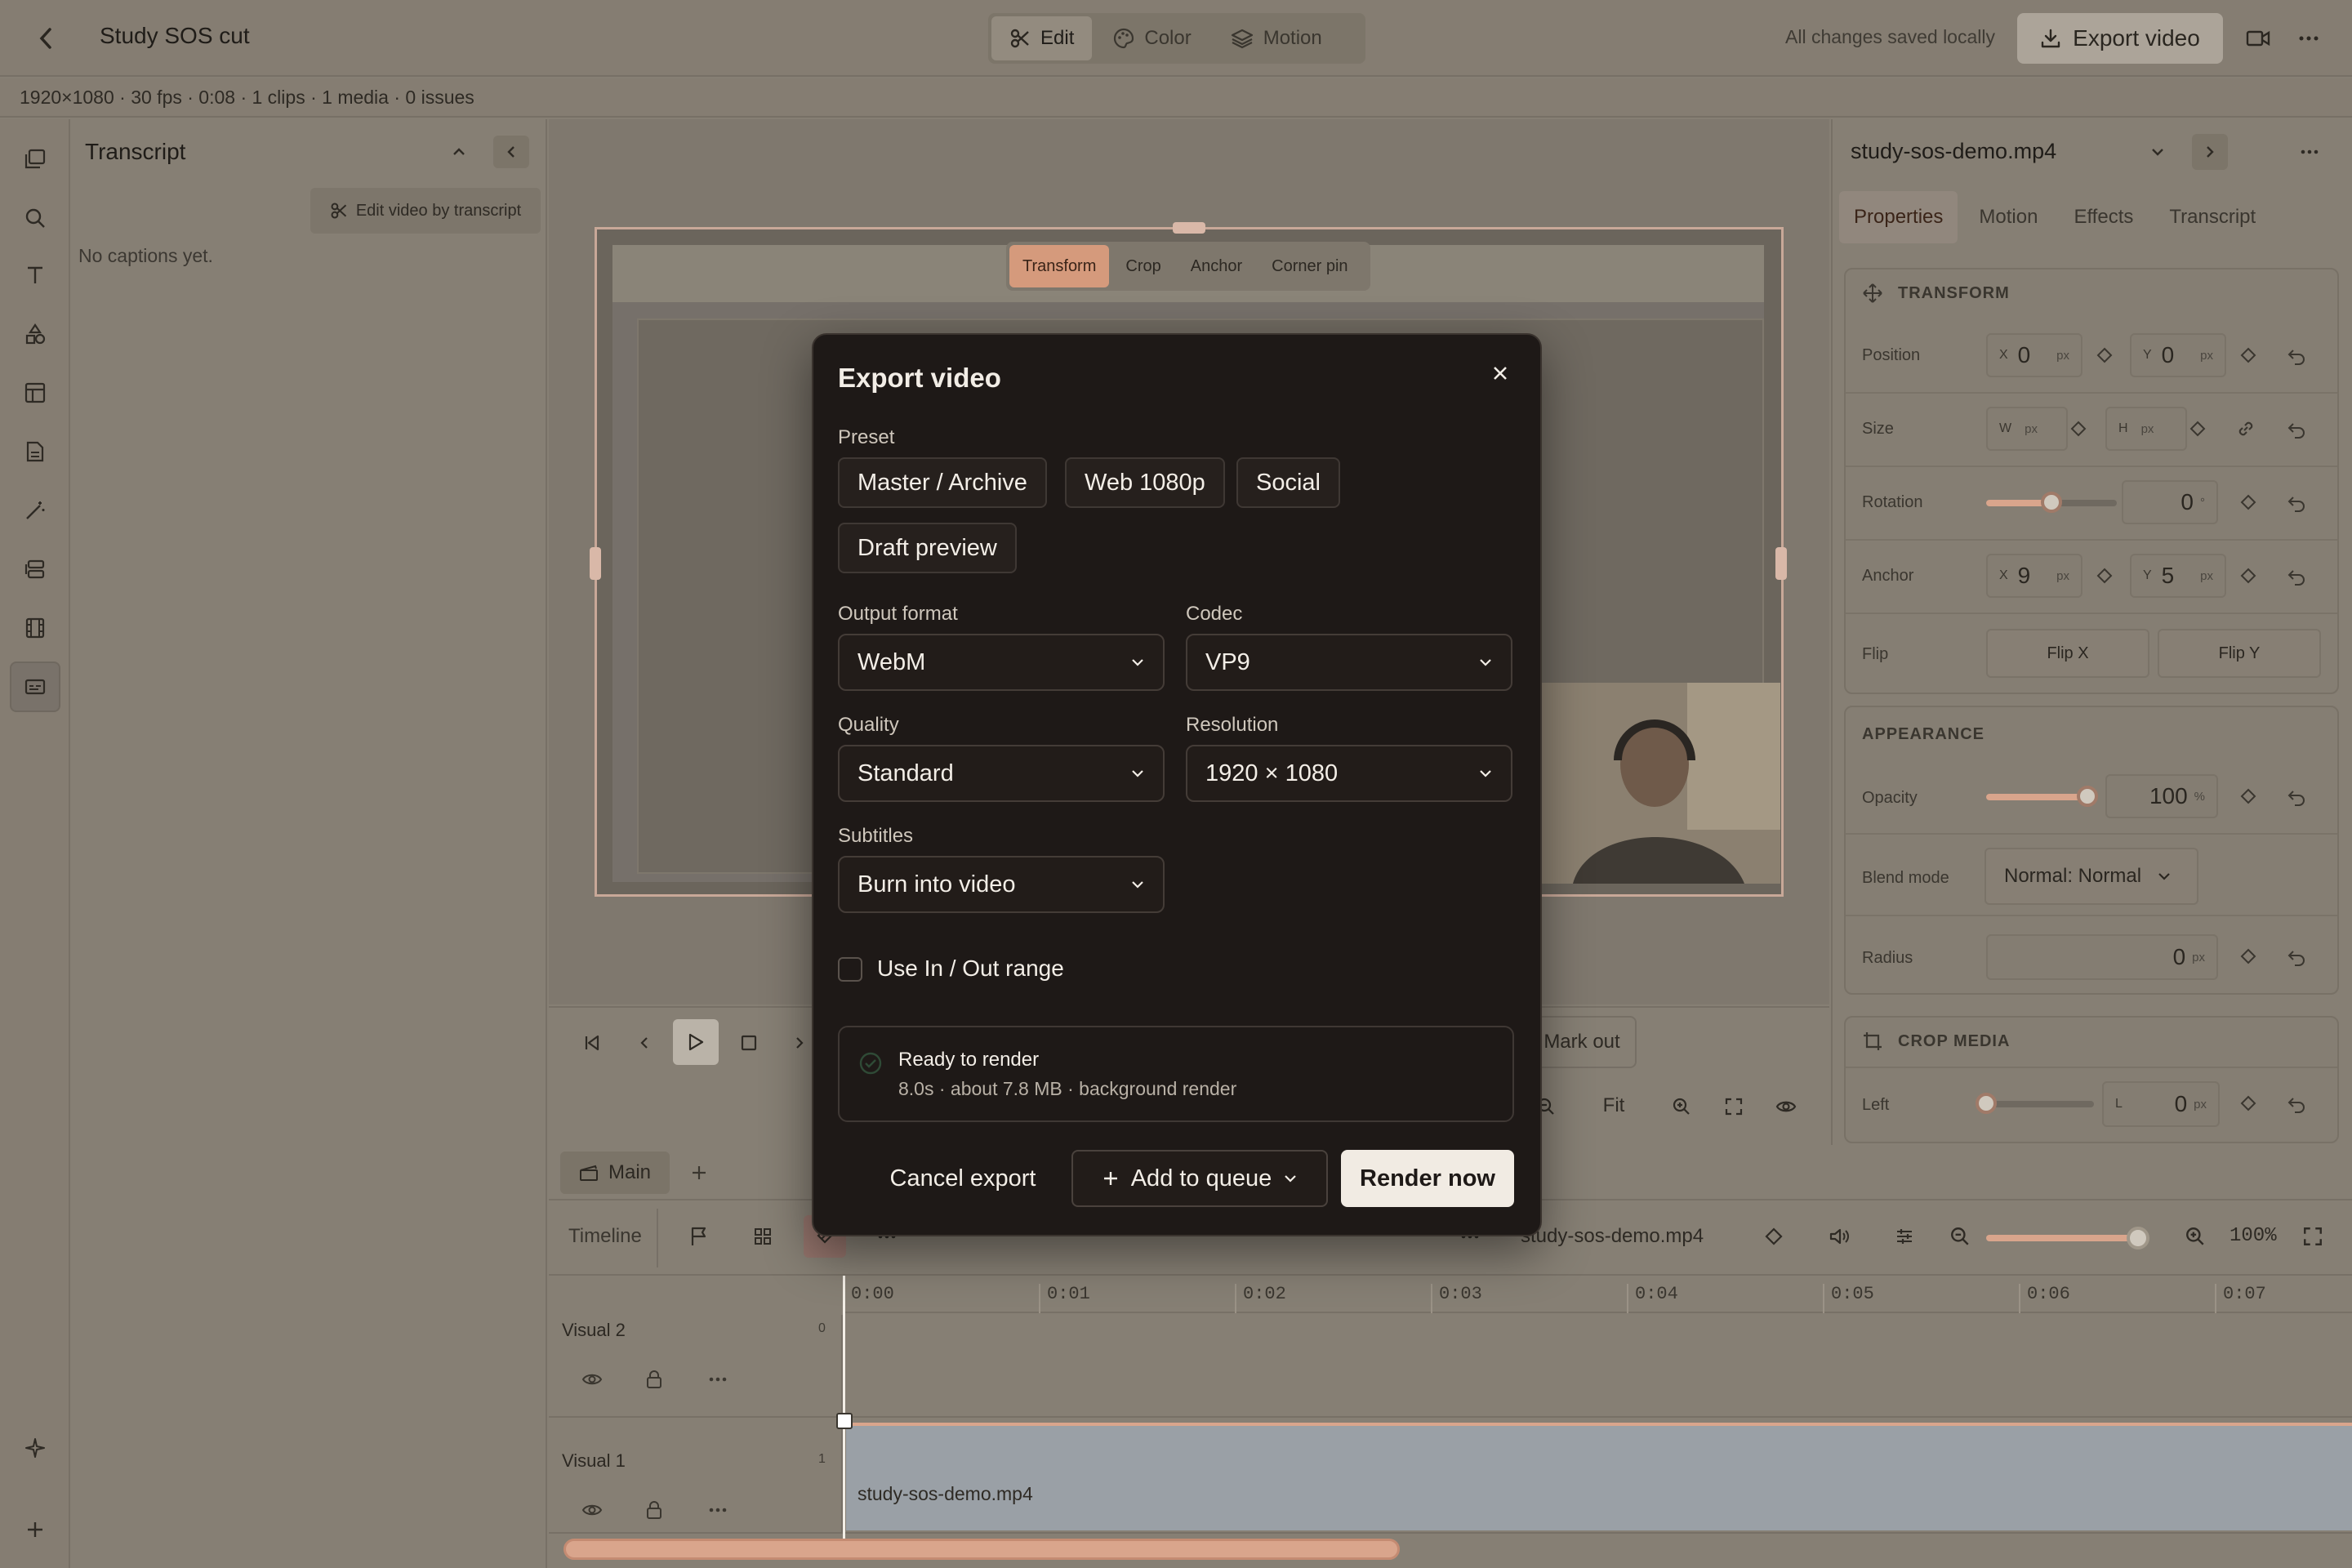  I want to click on mode-color: Color, so click(1152, 38).